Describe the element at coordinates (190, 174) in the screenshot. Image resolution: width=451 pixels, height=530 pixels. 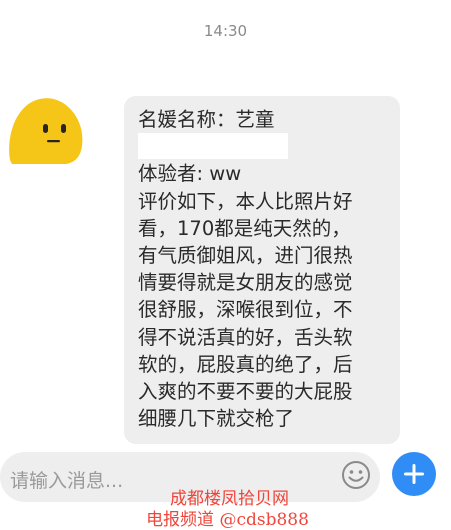
I see `message-line: 体验者: ww` at that location.